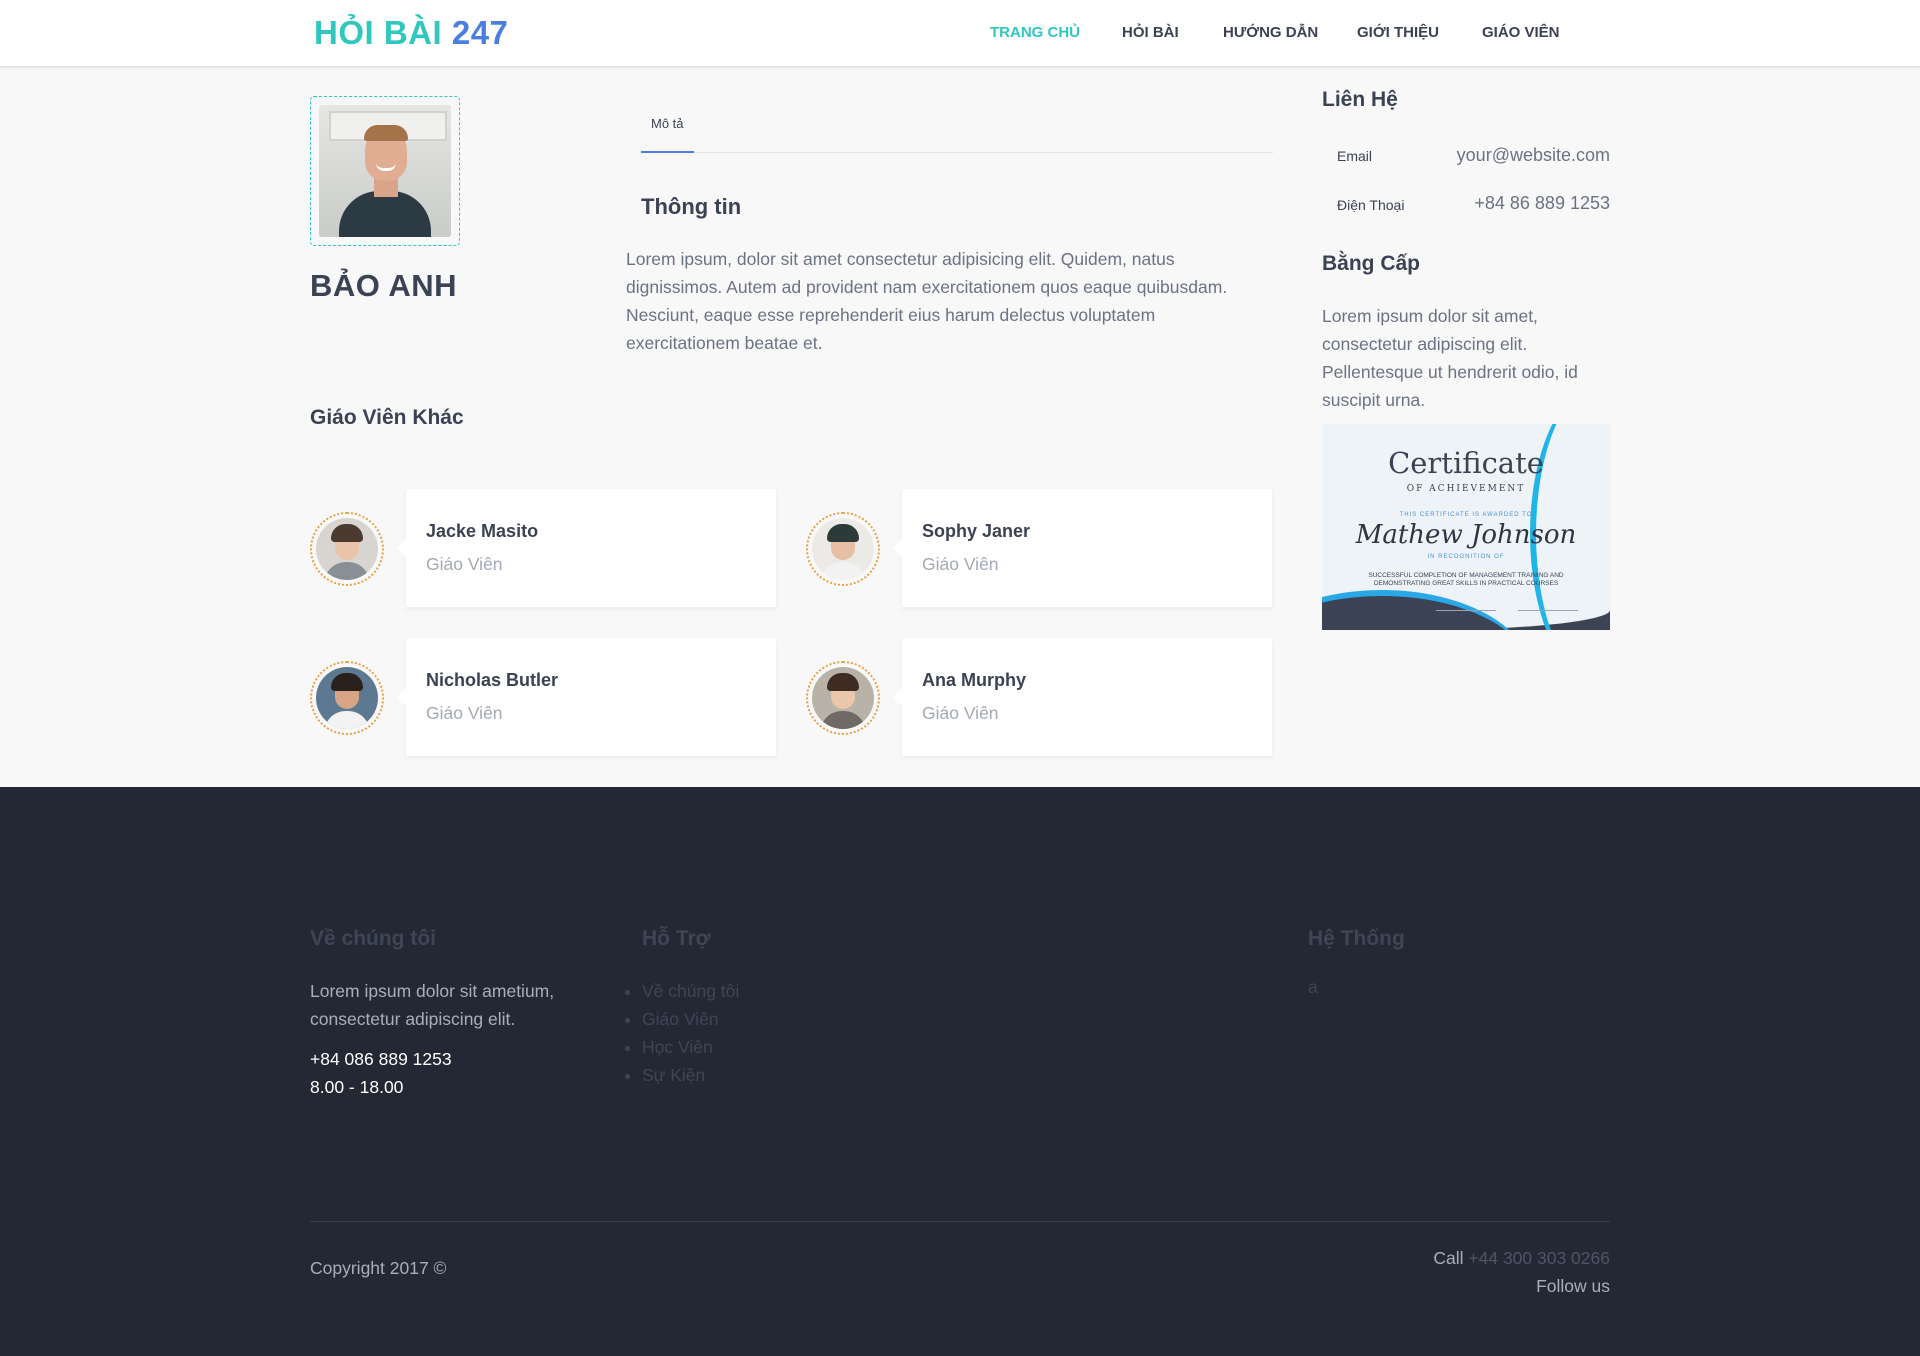 The height and width of the screenshot is (1356, 1920). I want to click on nav-item-home: TRANG CHỦ, so click(1035, 32).